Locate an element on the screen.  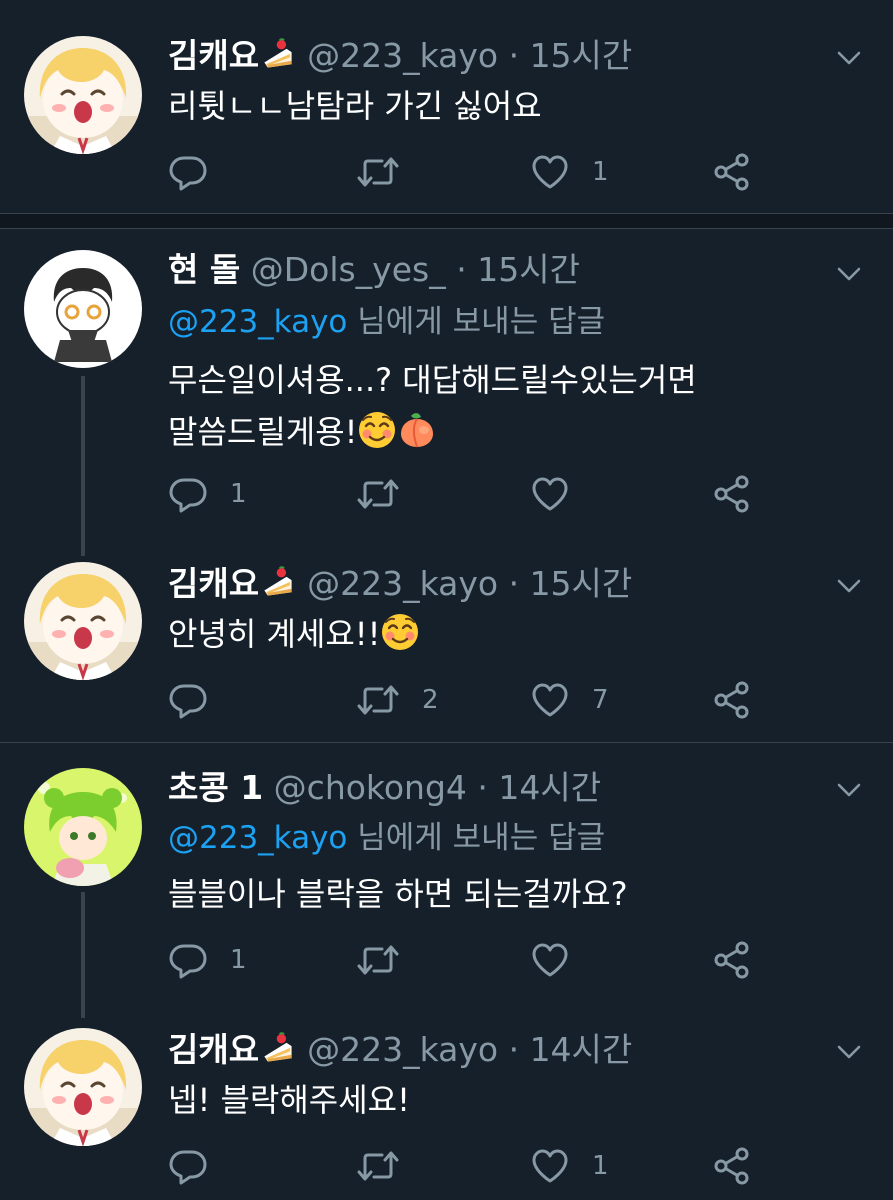
tweet-header: 현 돌 @Dols_yes_ · 15시간 is located at coordinates (374, 270).